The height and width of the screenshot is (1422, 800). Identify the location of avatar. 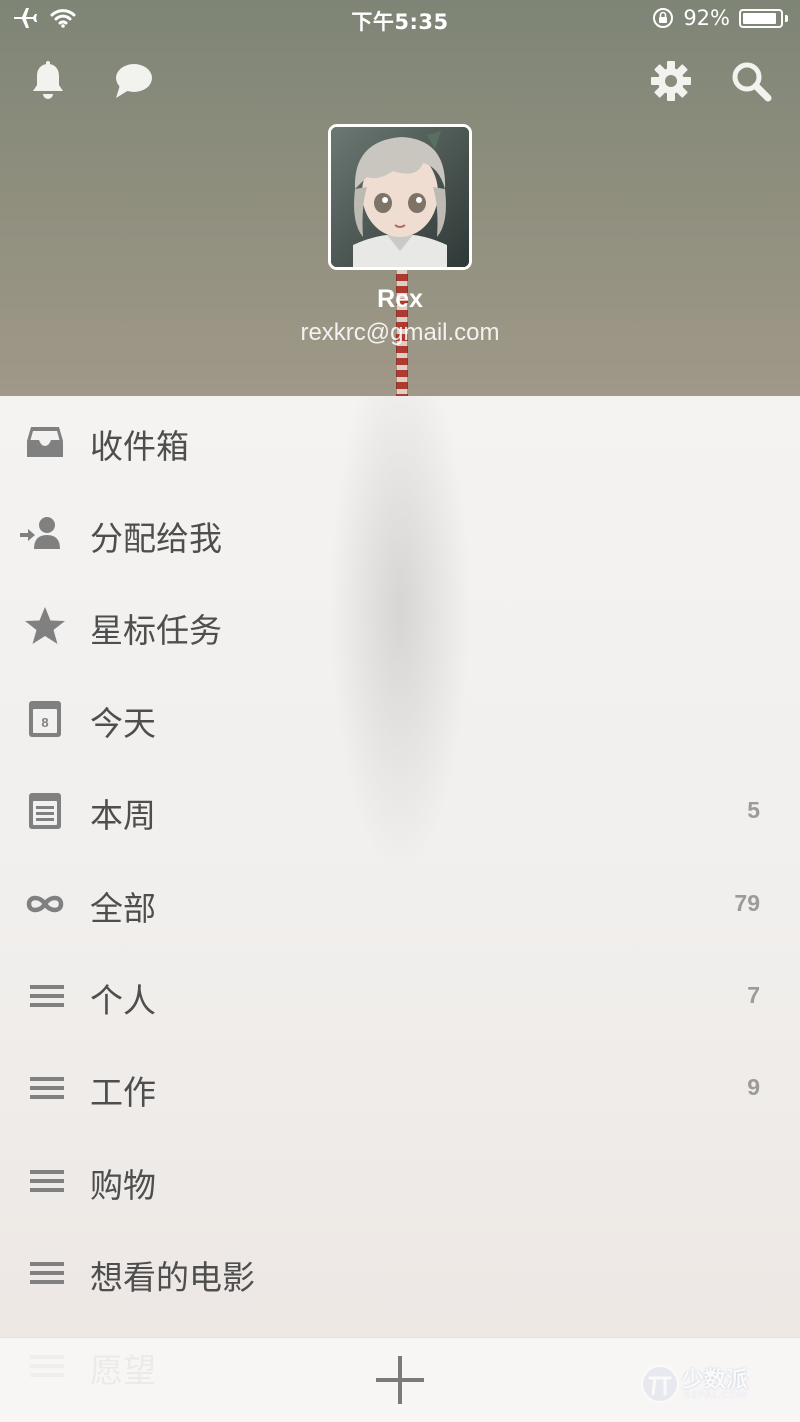
(400, 197).